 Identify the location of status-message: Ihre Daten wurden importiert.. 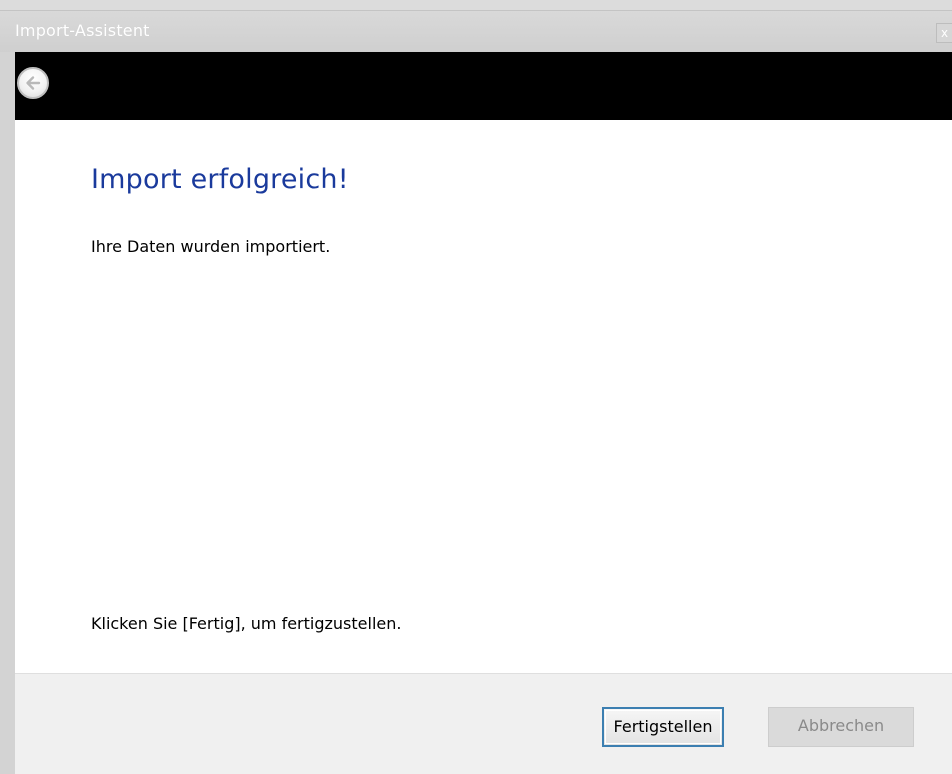
(211, 246).